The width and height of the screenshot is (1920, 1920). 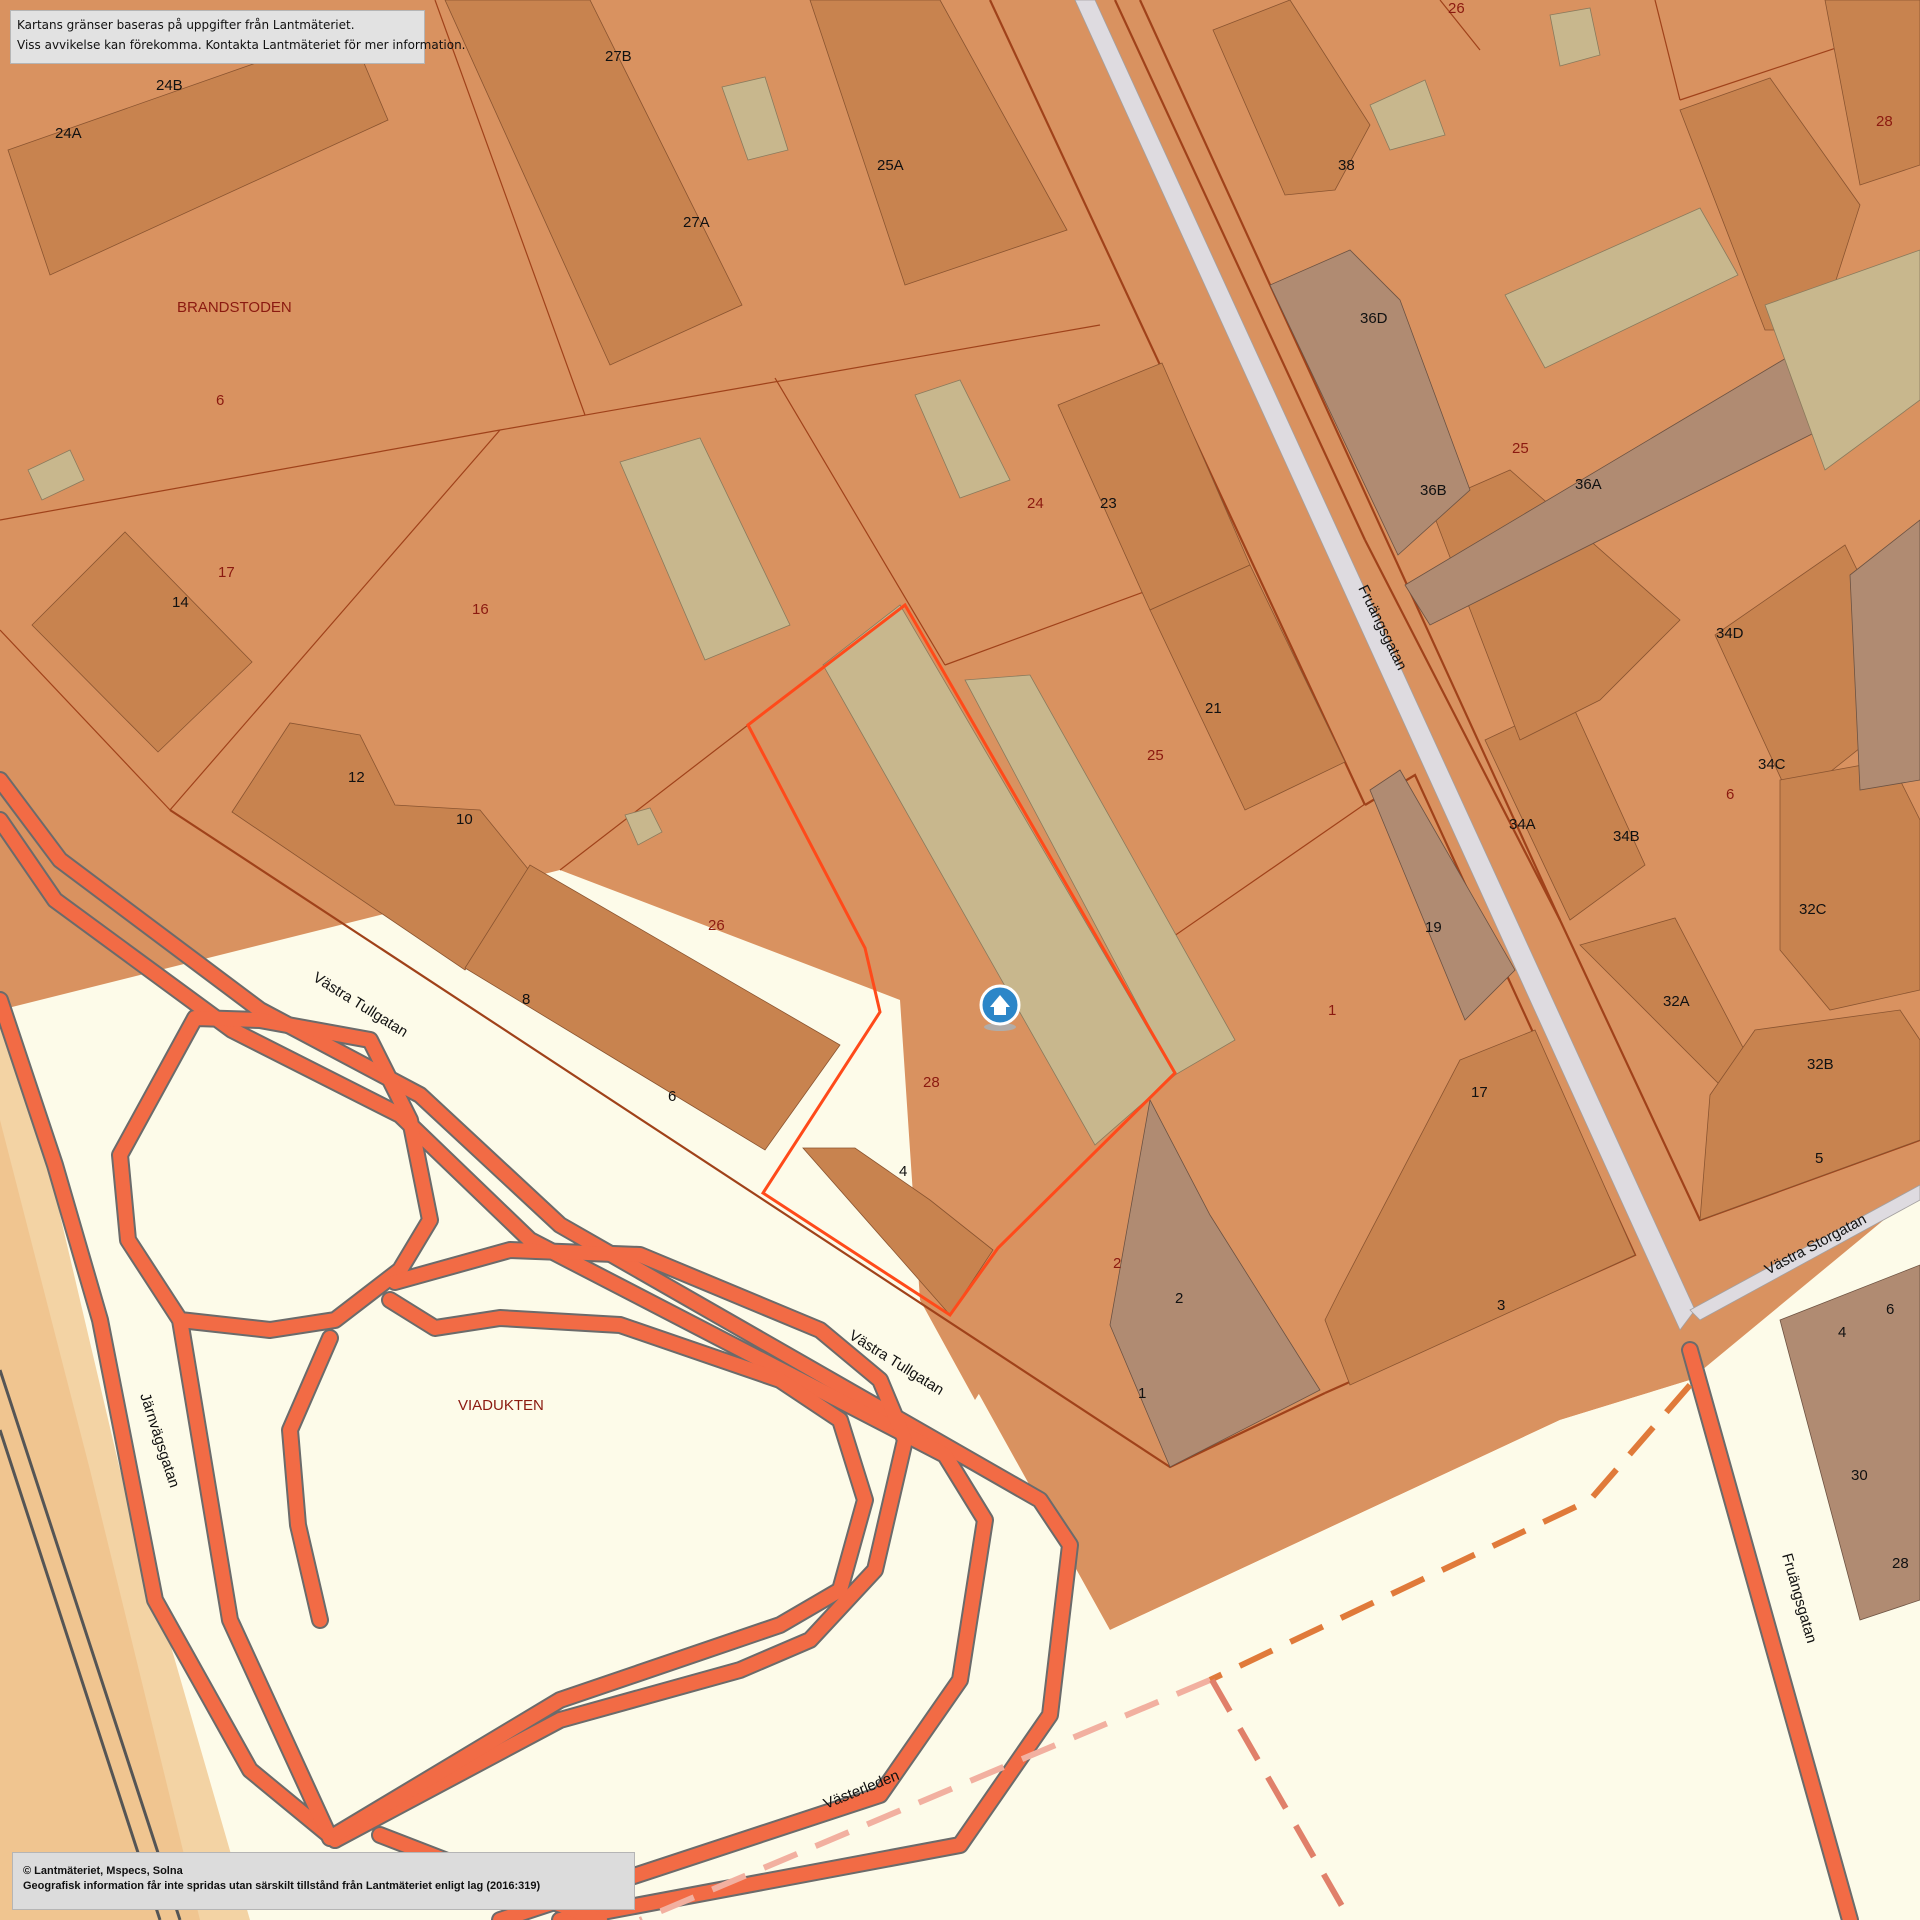 What do you see at coordinates (180, 602) in the screenshot?
I see `building-label: 14` at bounding box center [180, 602].